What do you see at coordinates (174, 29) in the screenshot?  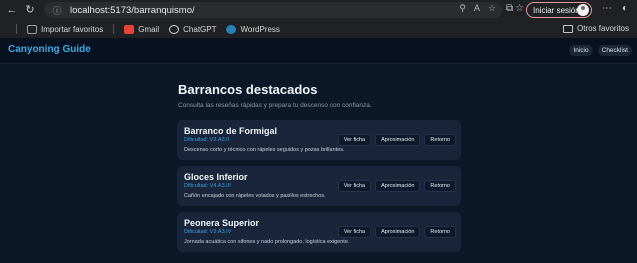 I see `chatgpt-icon` at bounding box center [174, 29].